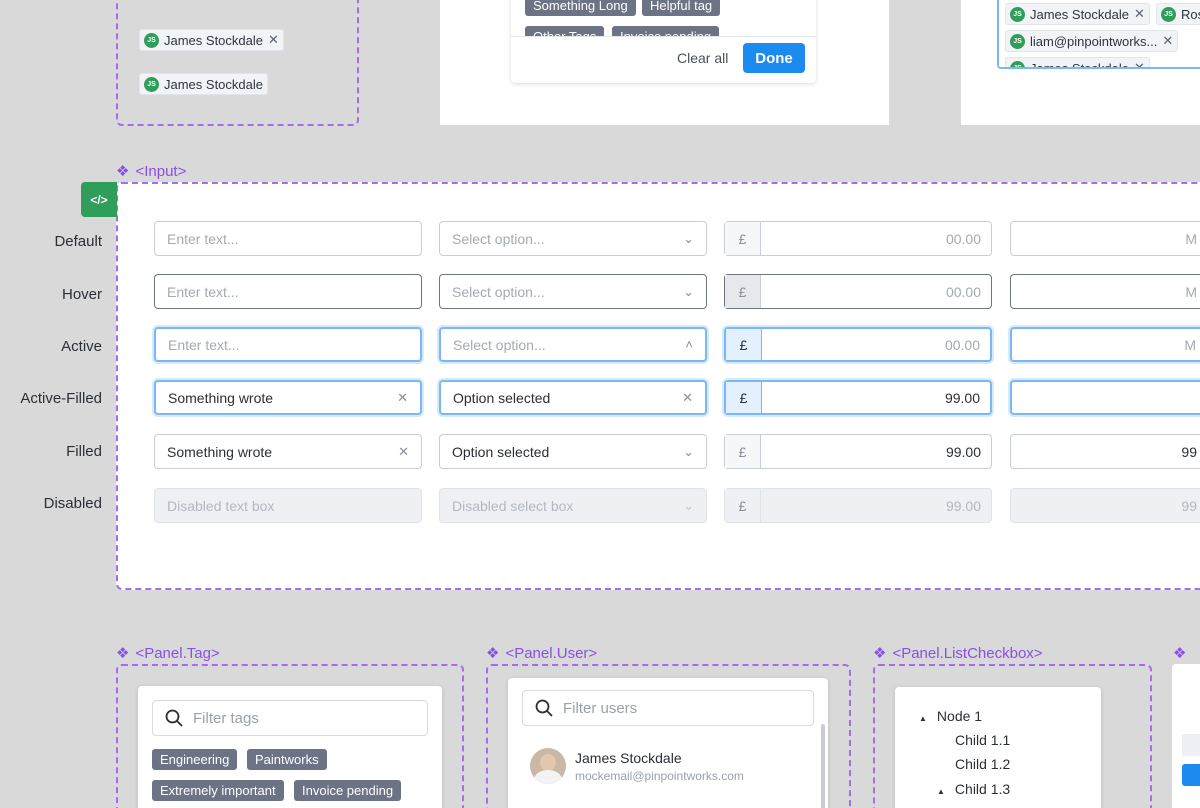  Describe the element at coordinates (689, 344) in the screenshot. I see `chevron-up-icon: ˄` at that location.